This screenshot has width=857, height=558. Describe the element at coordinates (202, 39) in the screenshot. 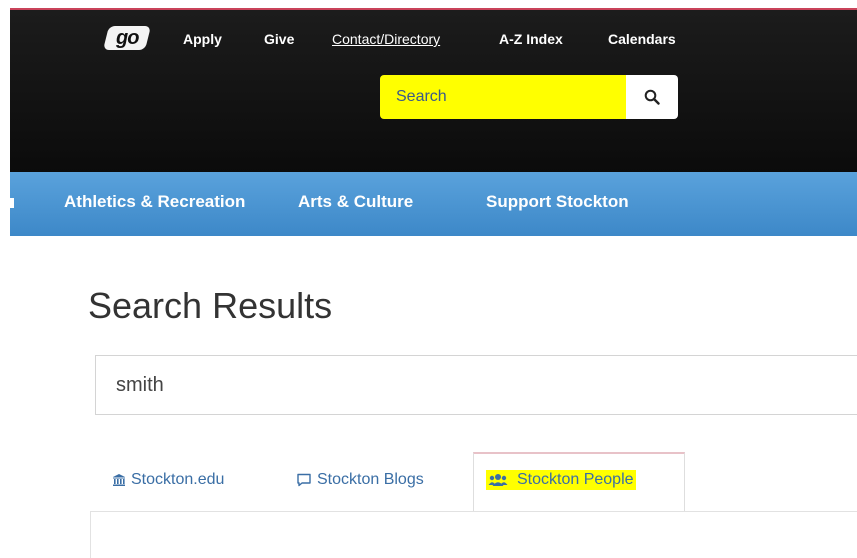

I see `nav-link-apply: Apply` at that location.